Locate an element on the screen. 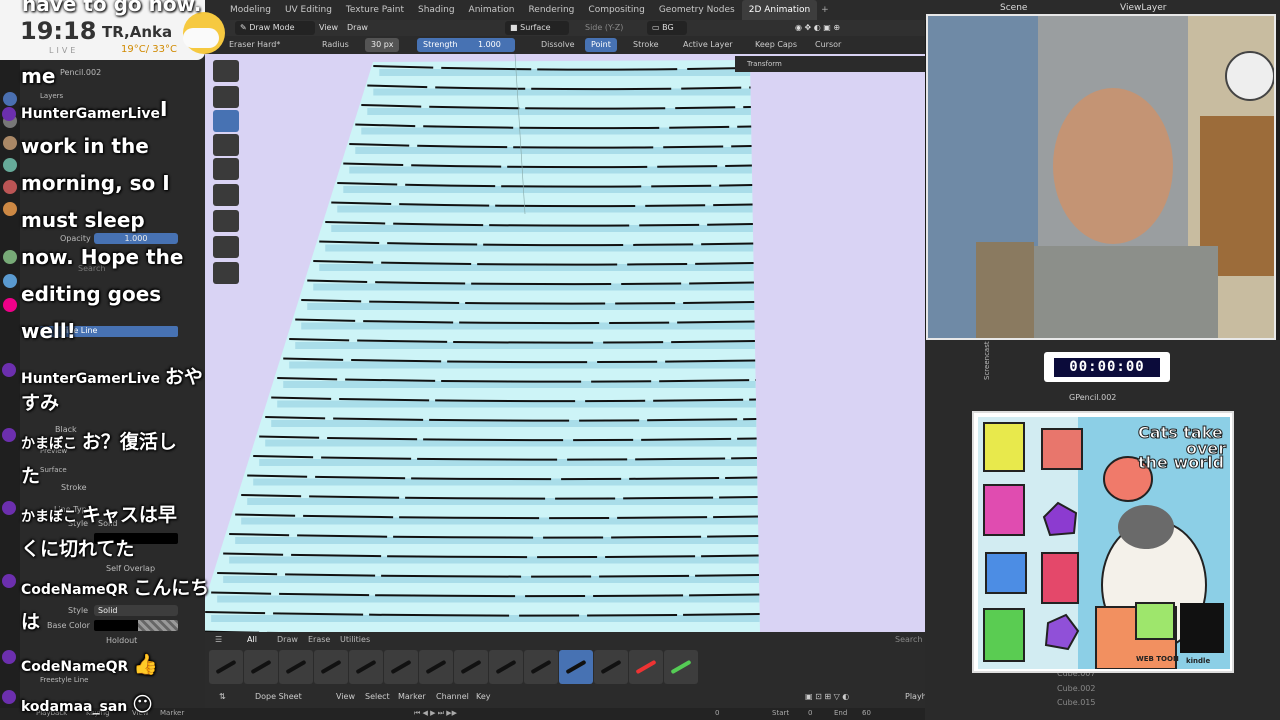 This screenshot has width=1280, height=720. bg-selector: ▭ BG is located at coordinates (667, 28).